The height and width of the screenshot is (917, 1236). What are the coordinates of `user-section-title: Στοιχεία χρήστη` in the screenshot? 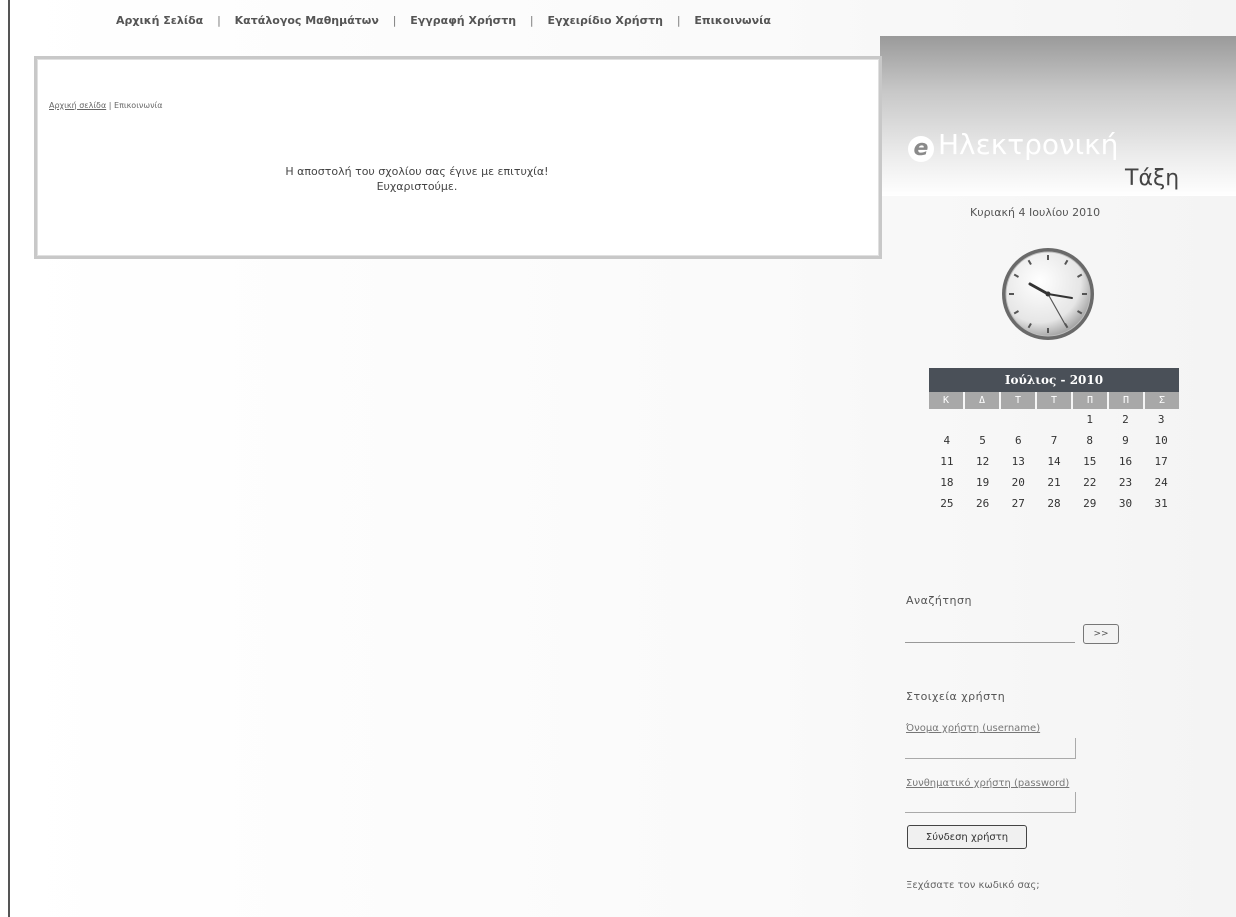 It's located at (956, 696).